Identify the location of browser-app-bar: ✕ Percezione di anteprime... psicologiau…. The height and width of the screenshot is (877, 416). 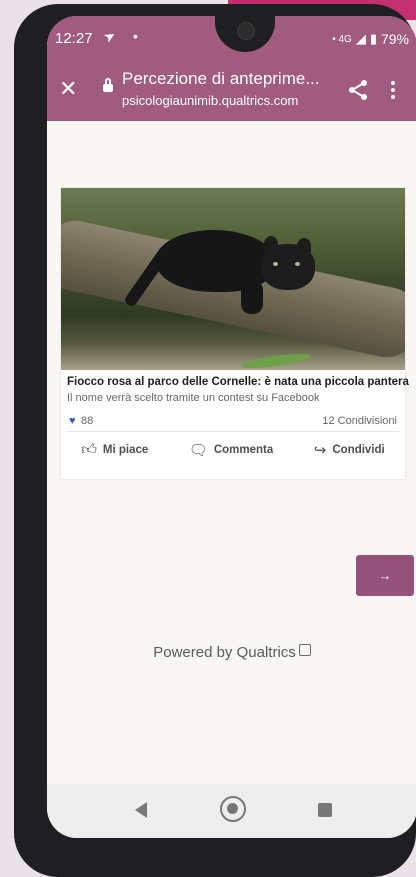
(231, 91).